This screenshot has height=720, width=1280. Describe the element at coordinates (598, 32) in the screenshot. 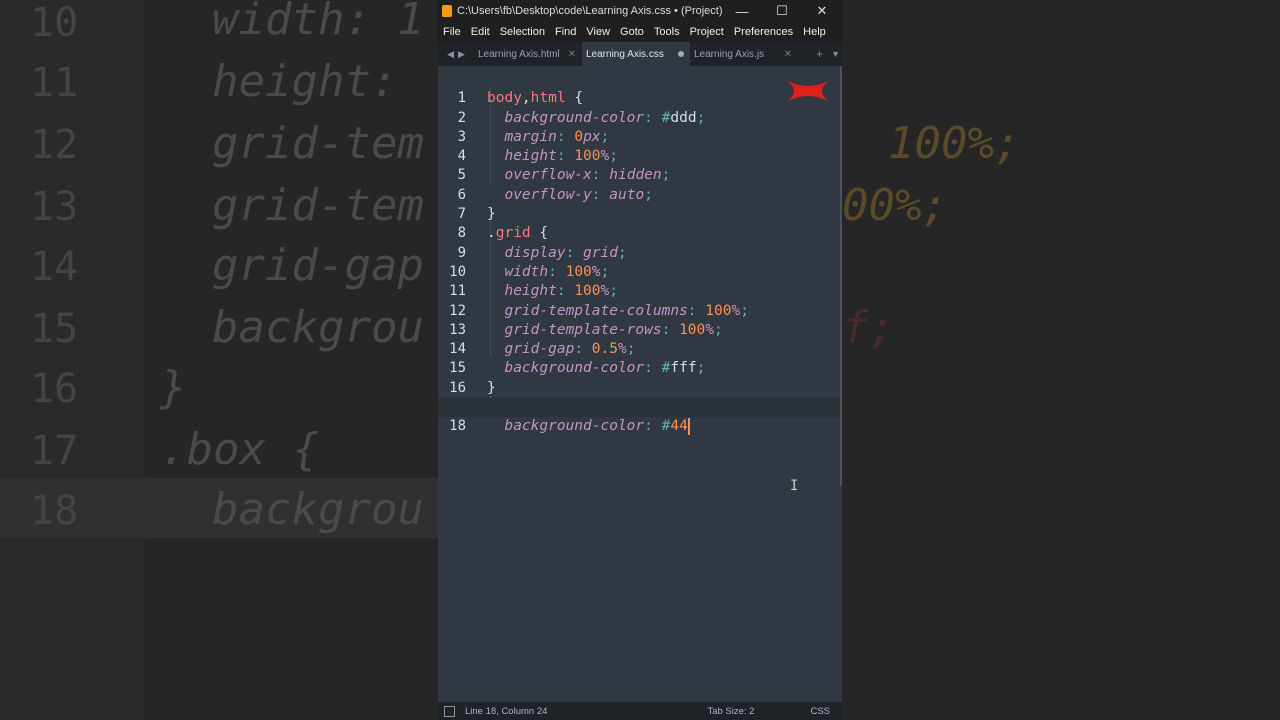

I see `menu-view: View` at that location.